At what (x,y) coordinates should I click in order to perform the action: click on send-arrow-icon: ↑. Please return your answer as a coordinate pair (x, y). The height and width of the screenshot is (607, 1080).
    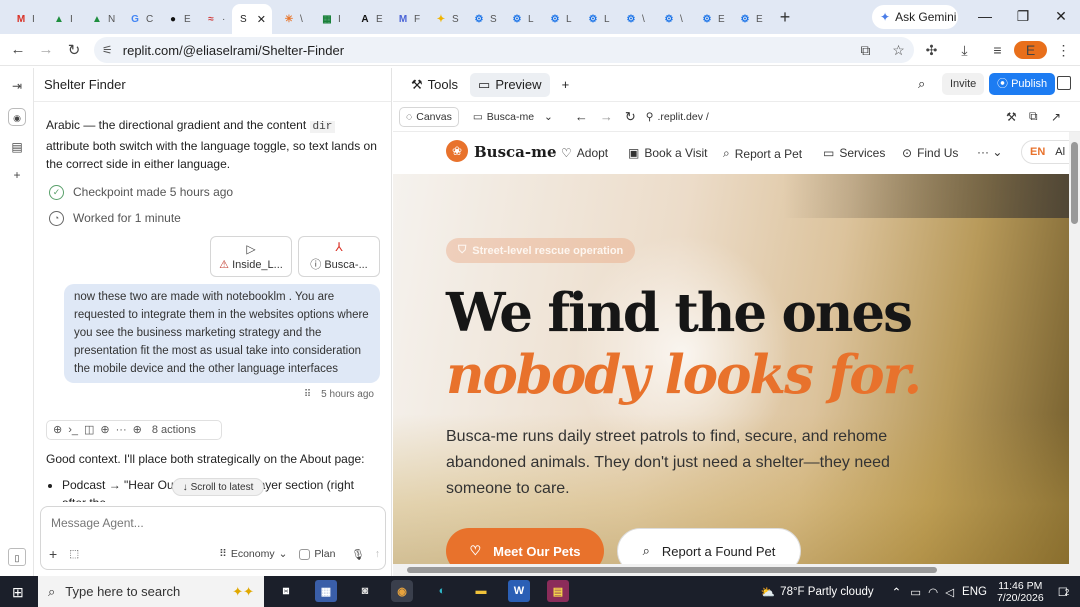
    Looking at the image, I should click on (377, 554).